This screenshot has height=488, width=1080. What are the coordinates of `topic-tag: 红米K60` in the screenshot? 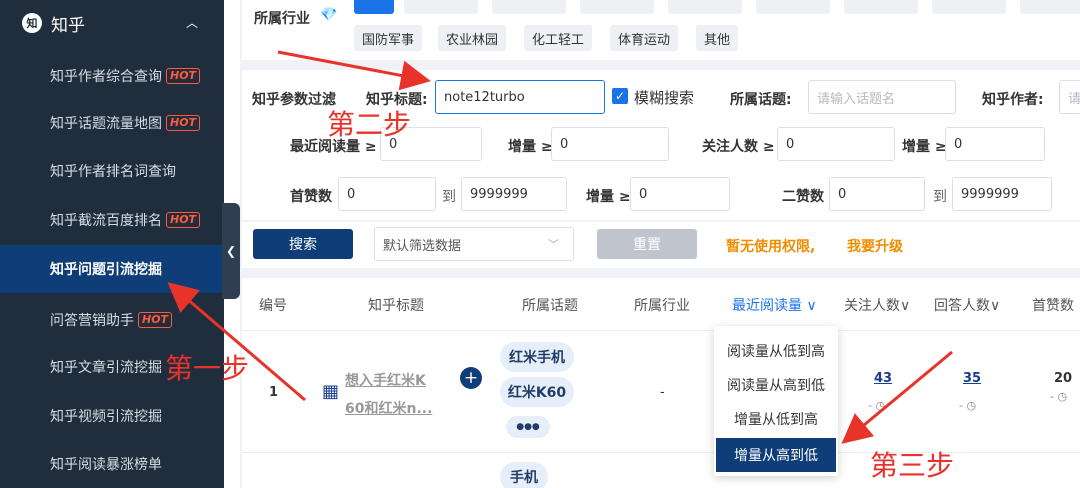 It's located at (537, 392).